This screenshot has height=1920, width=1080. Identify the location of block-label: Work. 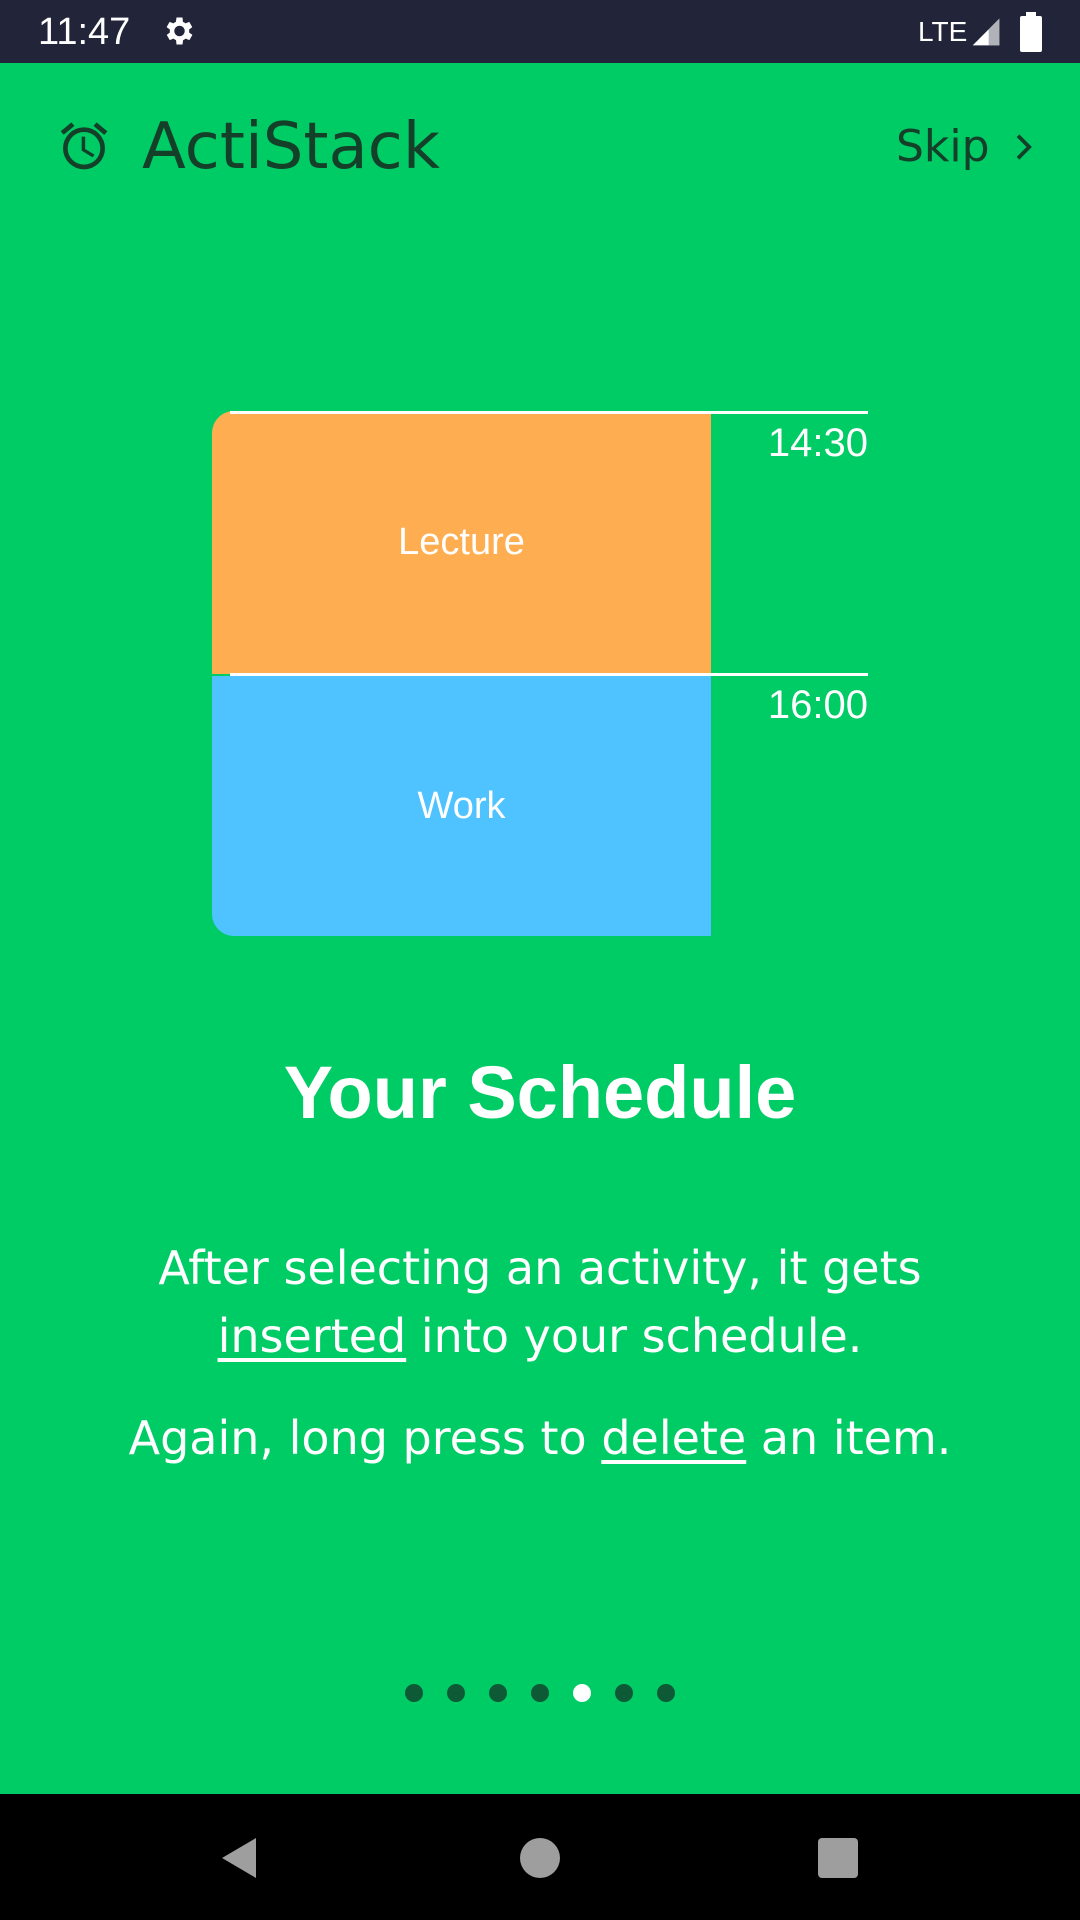
(461, 805).